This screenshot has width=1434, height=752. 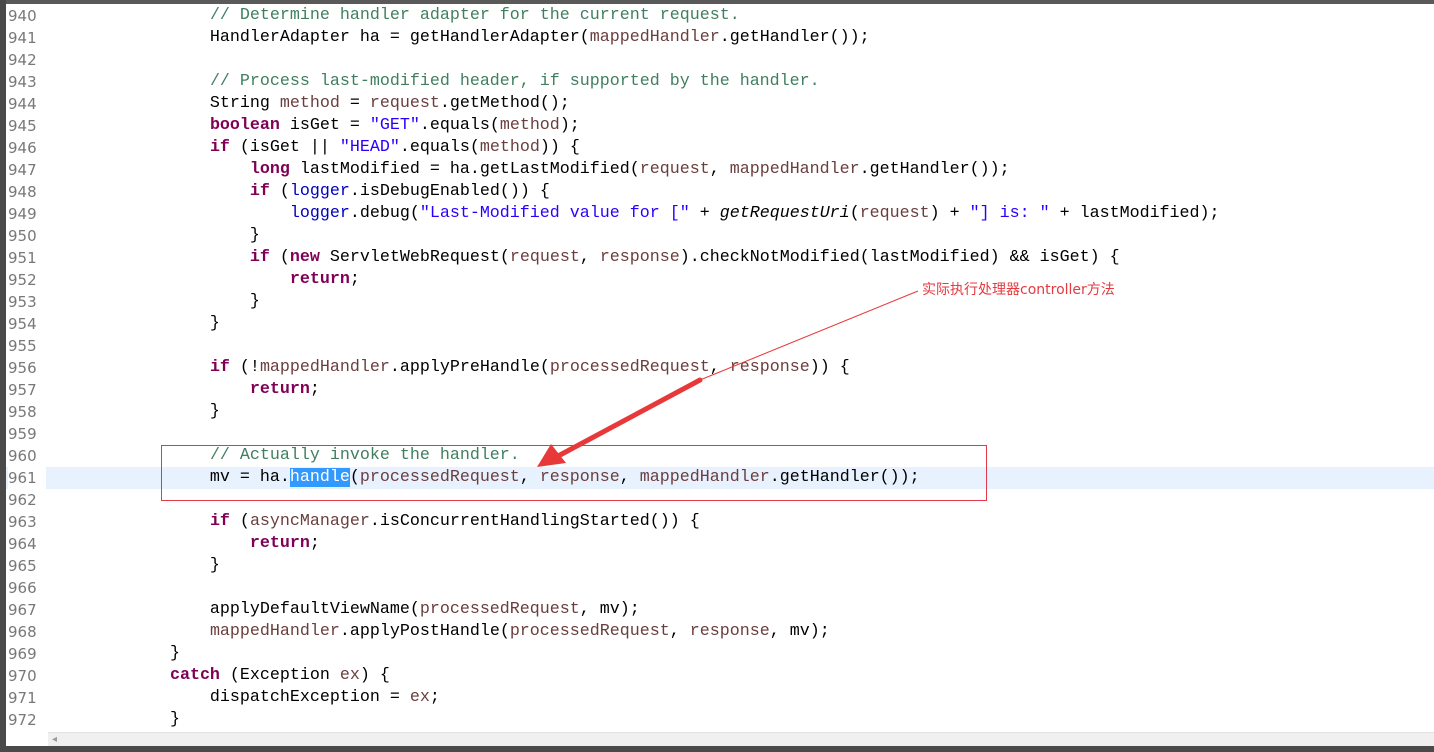 I want to click on annotation-arrow-shaft, so click(x=630, y=417).